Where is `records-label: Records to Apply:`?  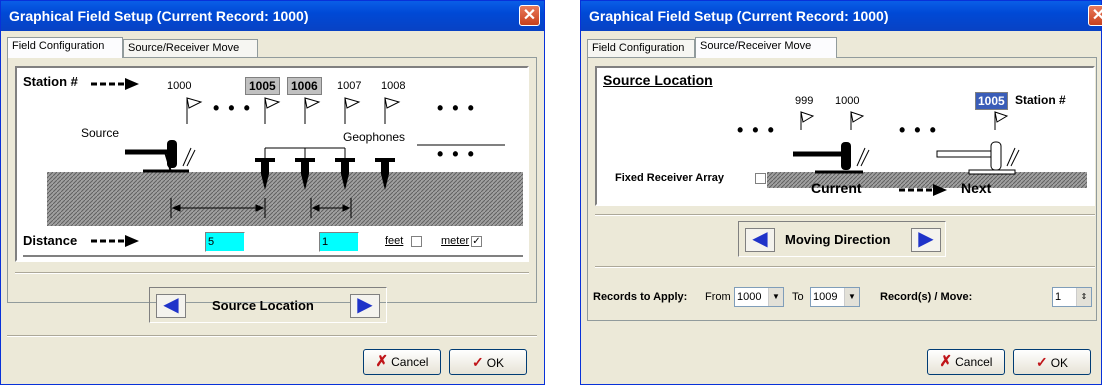
records-label: Records to Apply: is located at coordinates (640, 297).